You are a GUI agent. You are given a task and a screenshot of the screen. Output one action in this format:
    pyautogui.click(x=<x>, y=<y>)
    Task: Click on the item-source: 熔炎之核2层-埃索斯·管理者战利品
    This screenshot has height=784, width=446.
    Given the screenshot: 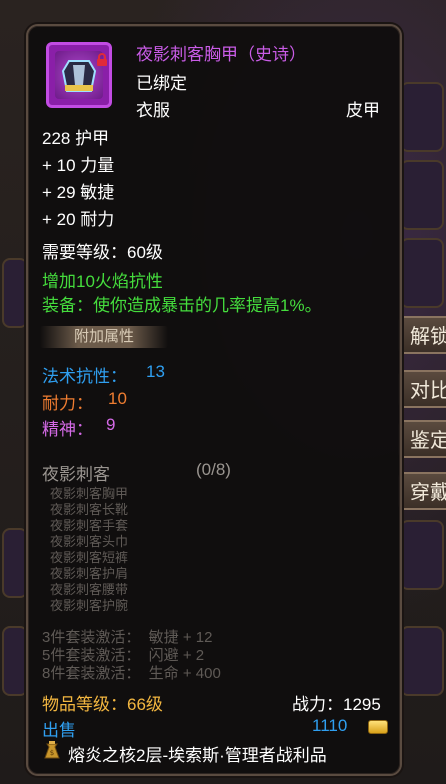 What is the action you would take?
    pyautogui.click(x=197, y=755)
    